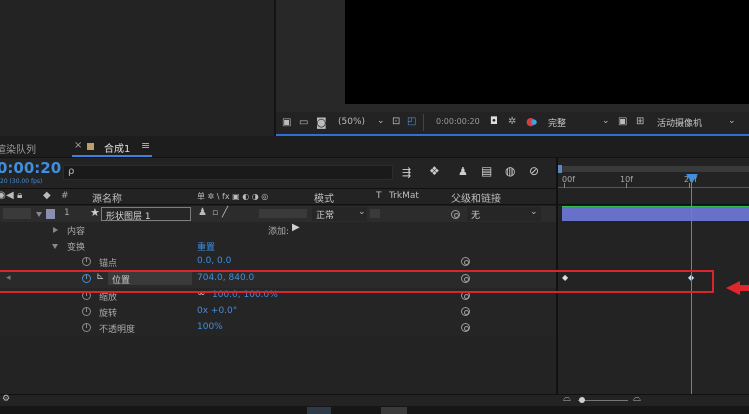  I want to click on layer-row: 1 ★ 形状图层 1 ♟ ▫ ╱ 正常 ⌄ 无 ⌄, so click(278, 214).